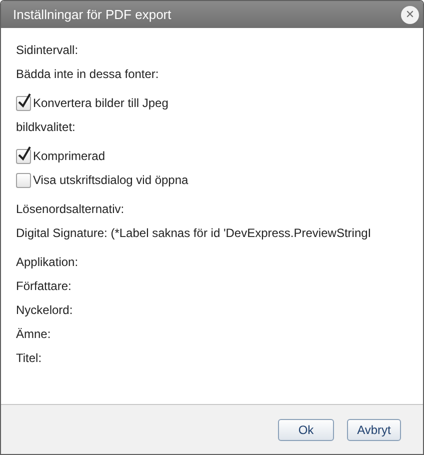  I want to click on field-label: Nyckelord:, so click(45, 310).